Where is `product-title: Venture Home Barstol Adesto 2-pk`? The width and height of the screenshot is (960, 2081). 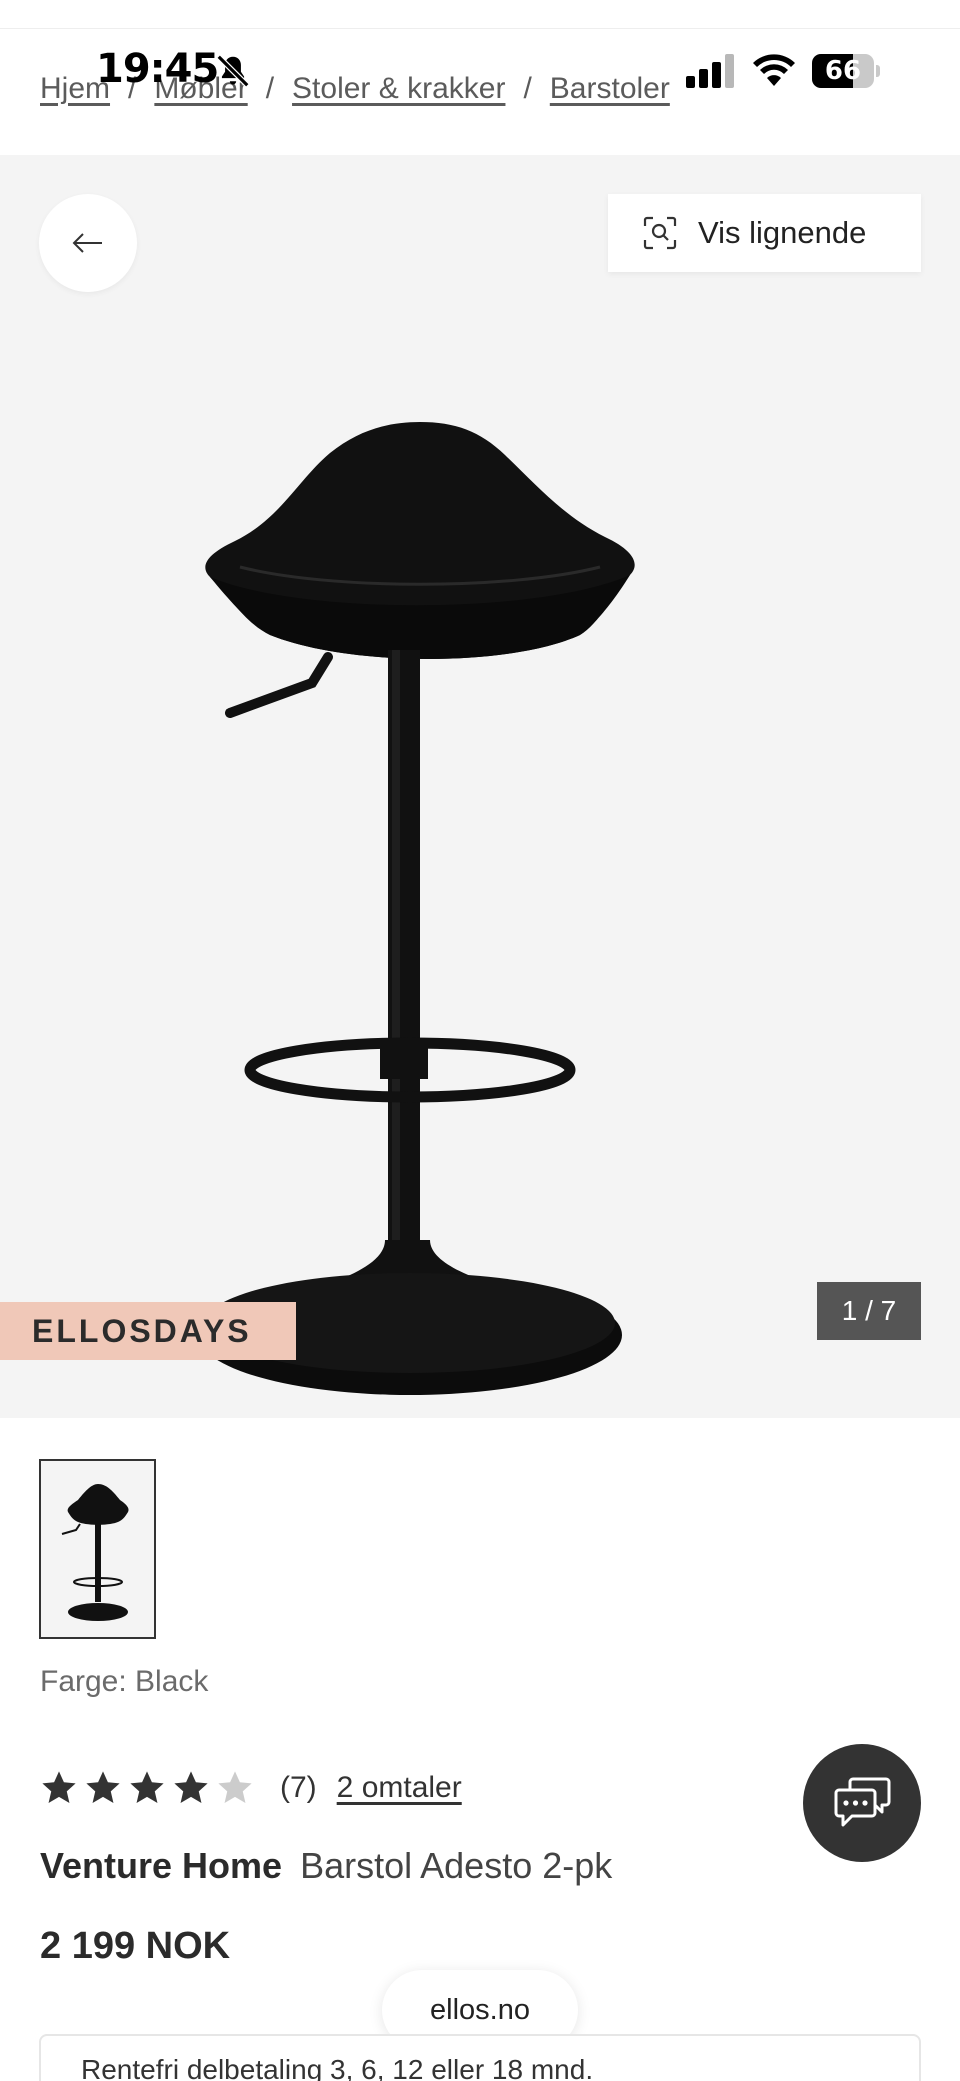
product-title: Venture Home Barstol Adesto 2-pk is located at coordinates (326, 1866).